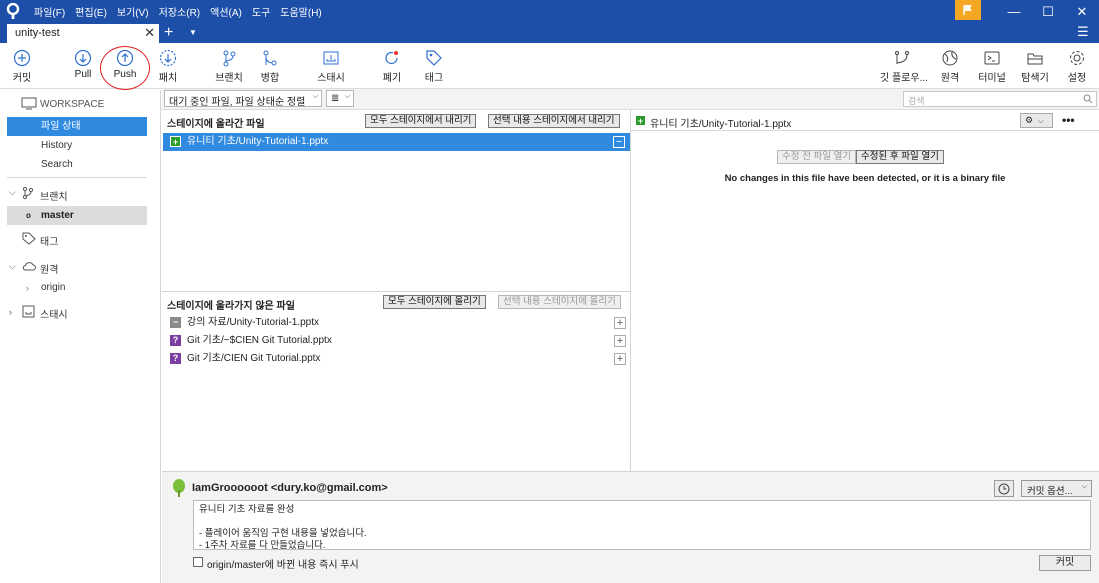  What do you see at coordinates (1014, 11) in the screenshot?
I see `minimize-button: —` at bounding box center [1014, 11].